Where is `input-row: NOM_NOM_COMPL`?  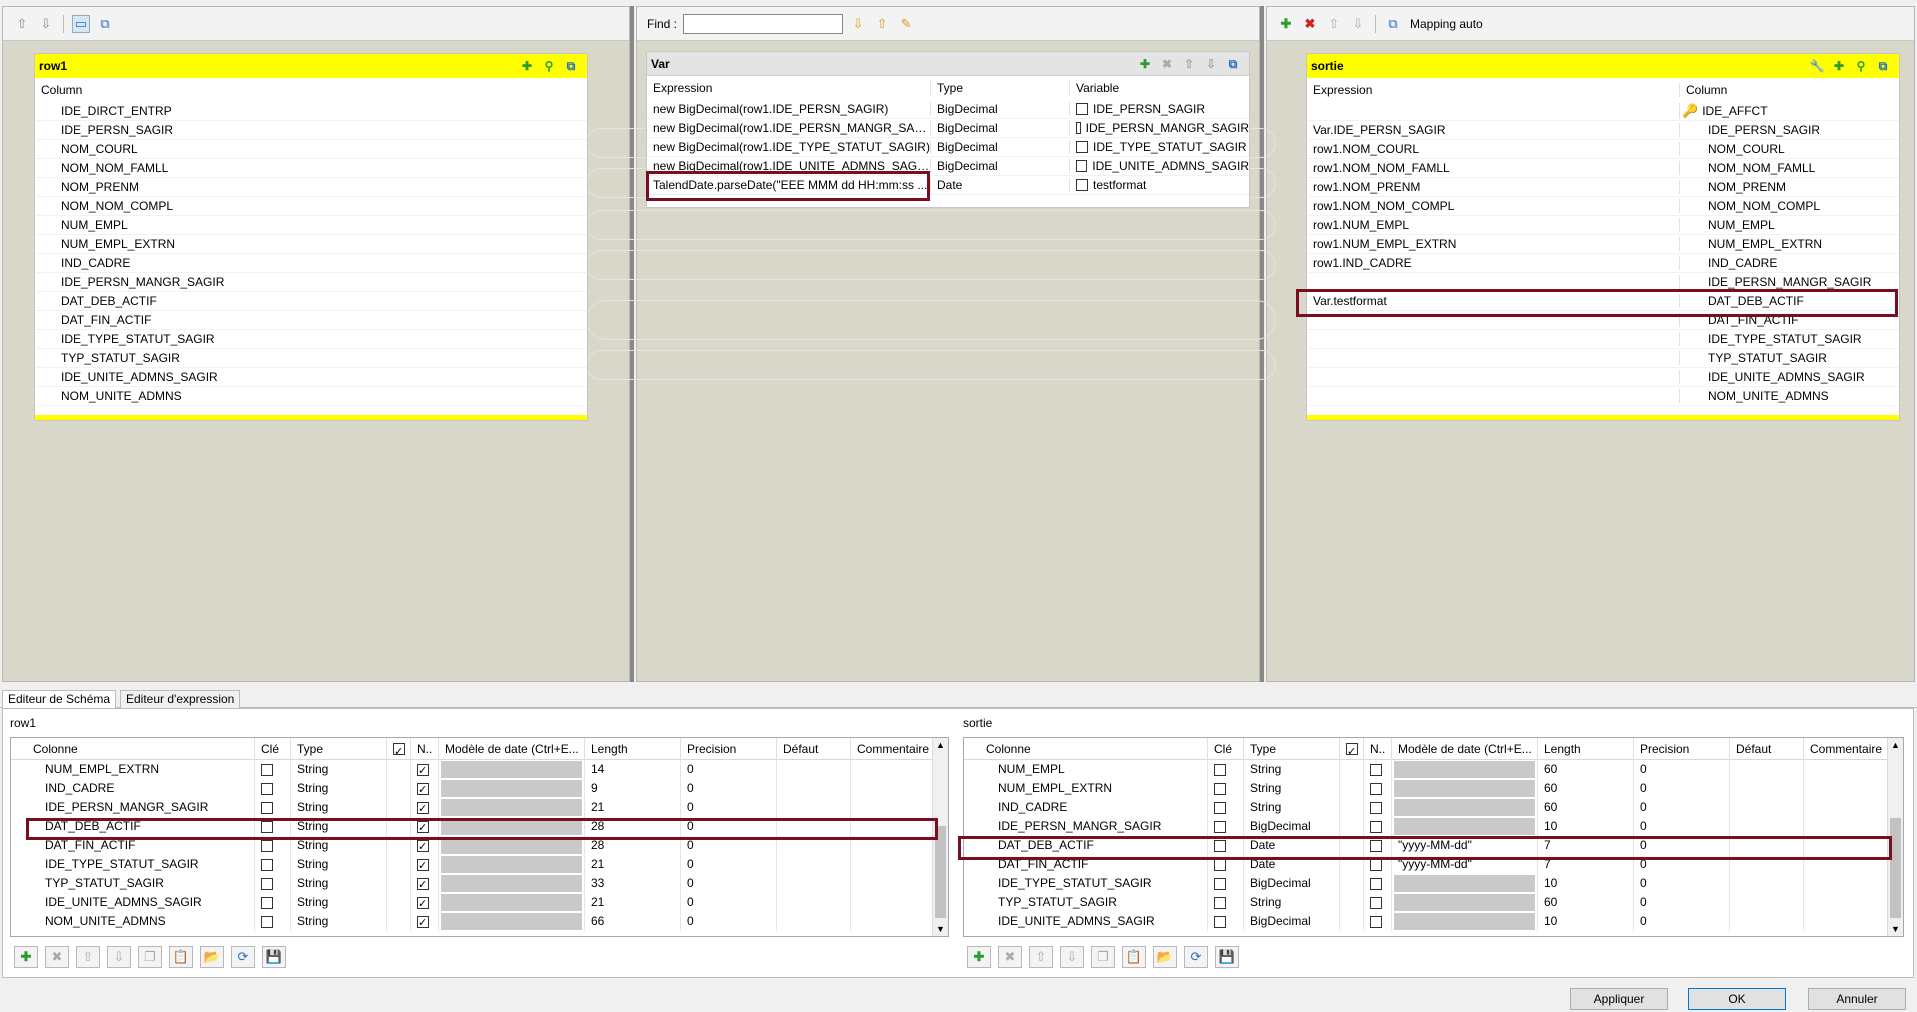 input-row: NOM_NOM_COMPL is located at coordinates (311, 206).